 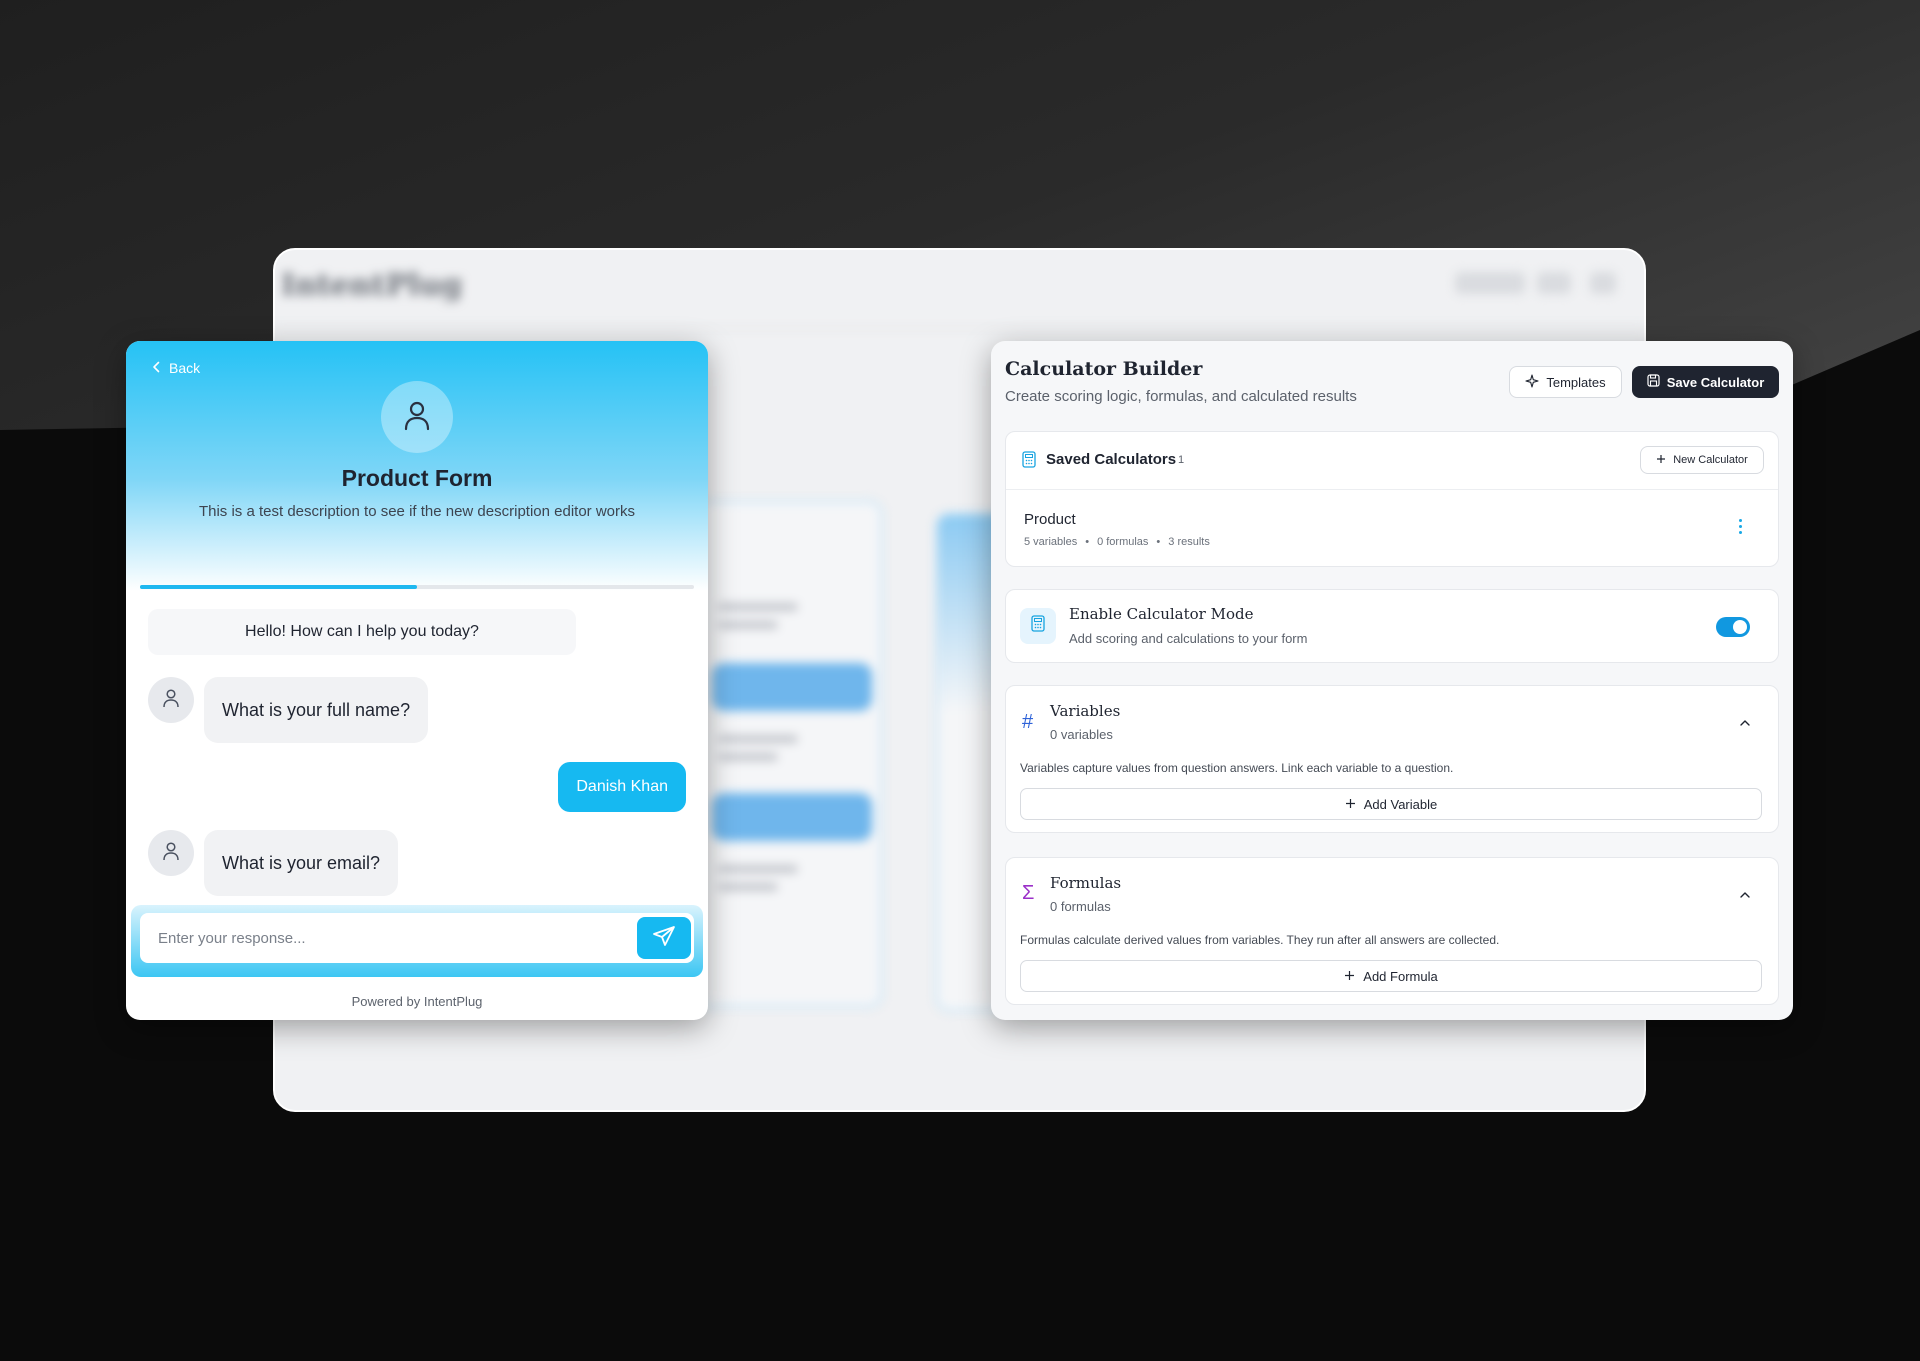 What do you see at coordinates (1733, 627) in the screenshot?
I see `calculator-mode-toggle` at bounding box center [1733, 627].